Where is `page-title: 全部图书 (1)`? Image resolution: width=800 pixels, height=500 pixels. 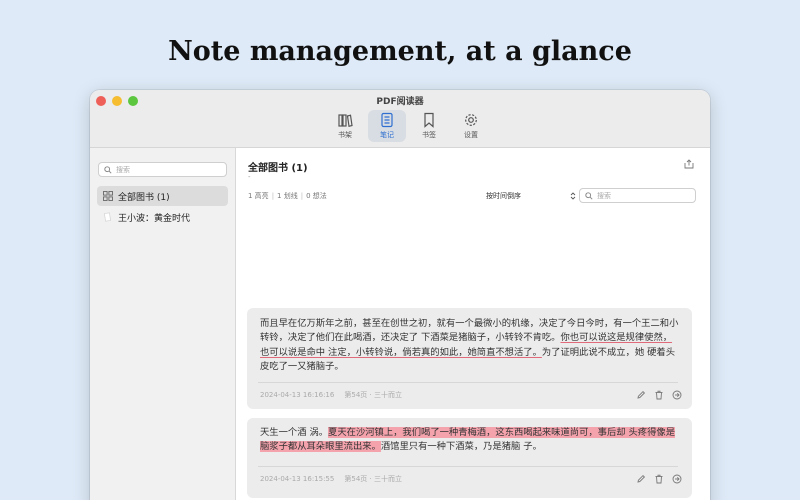 page-title: 全部图书 (1) is located at coordinates (278, 168).